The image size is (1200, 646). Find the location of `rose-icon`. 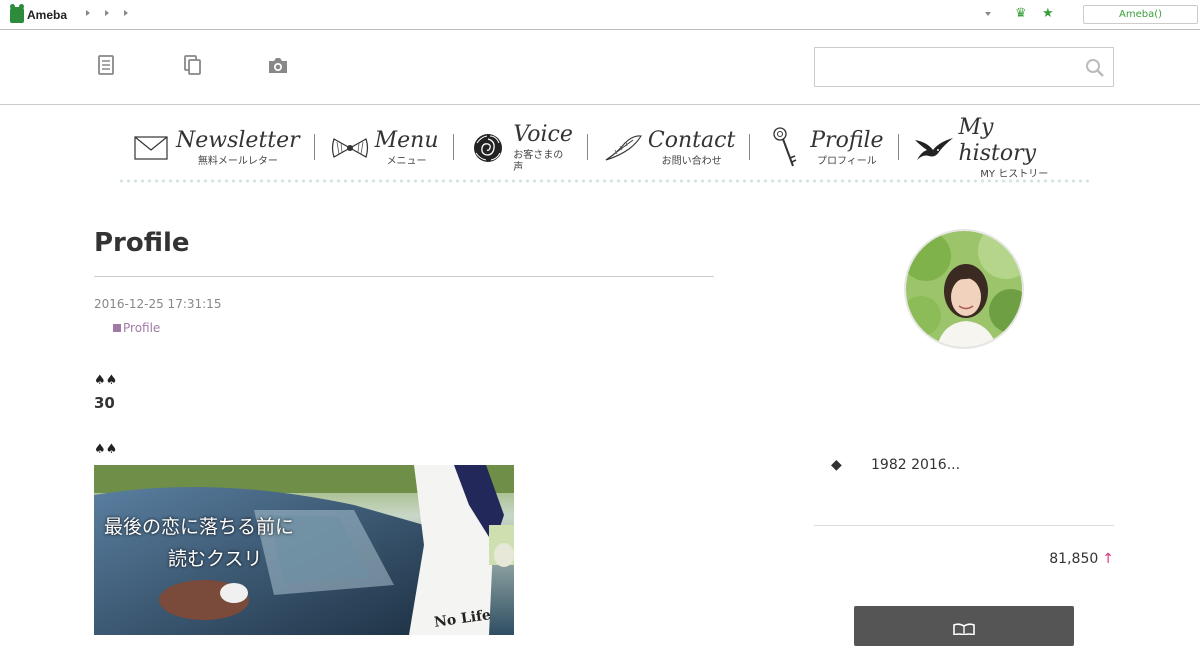

rose-icon is located at coordinates (488, 148).